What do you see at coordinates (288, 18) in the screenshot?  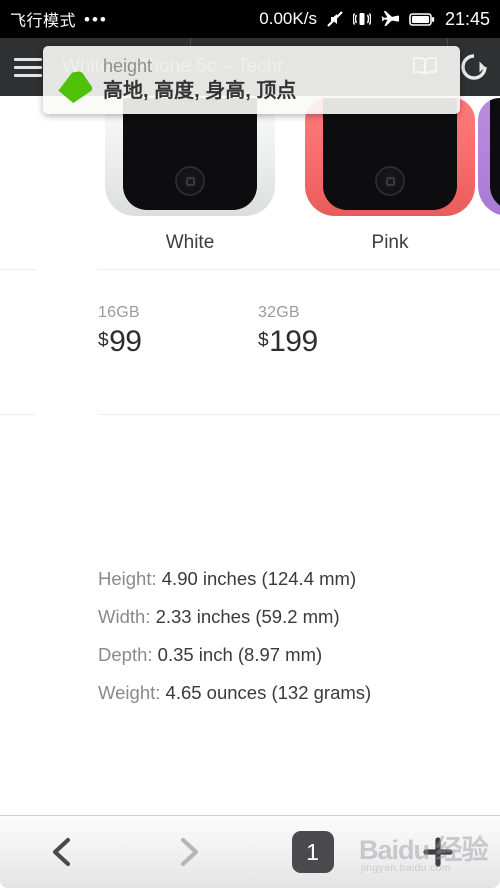 I see `network-speed-label: 0.00K/s` at bounding box center [288, 18].